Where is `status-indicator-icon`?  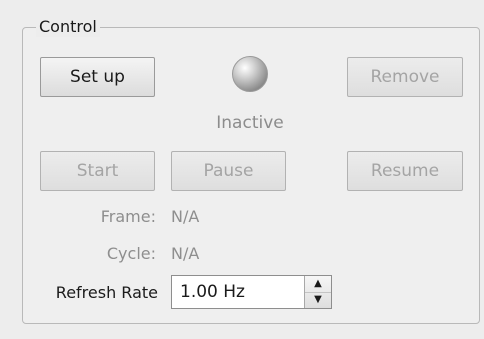
status-indicator-icon is located at coordinates (250, 74).